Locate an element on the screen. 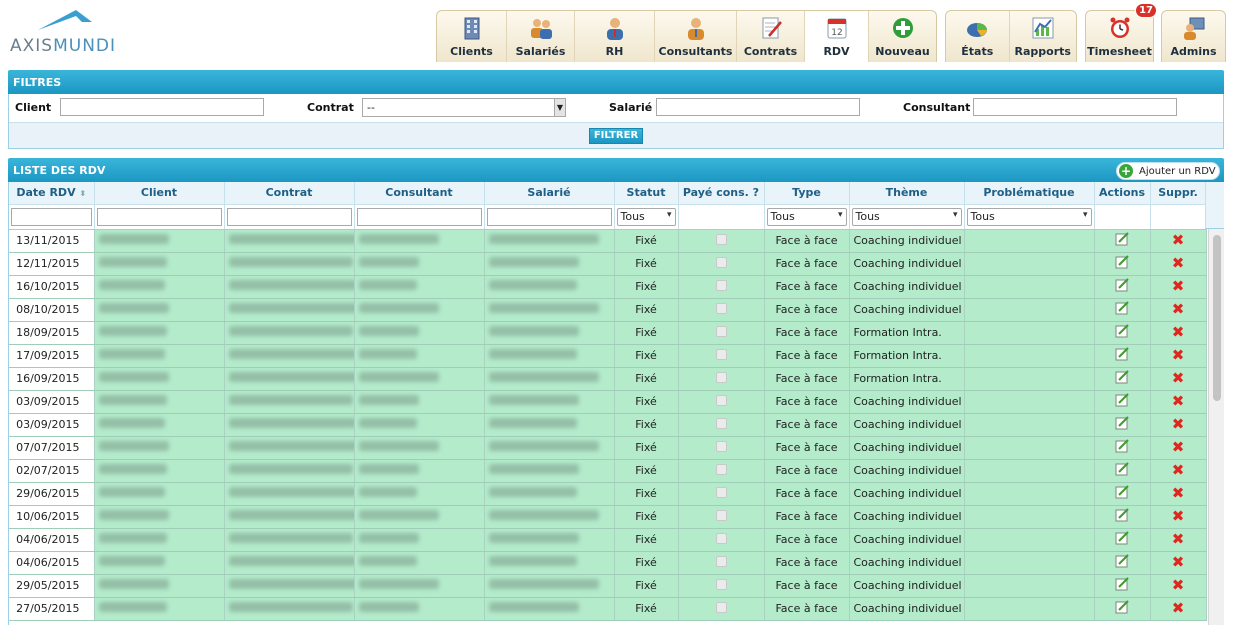 The height and width of the screenshot is (625, 1233). theme-filter-select: Tous ▾ is located at coordinates (906, 216).